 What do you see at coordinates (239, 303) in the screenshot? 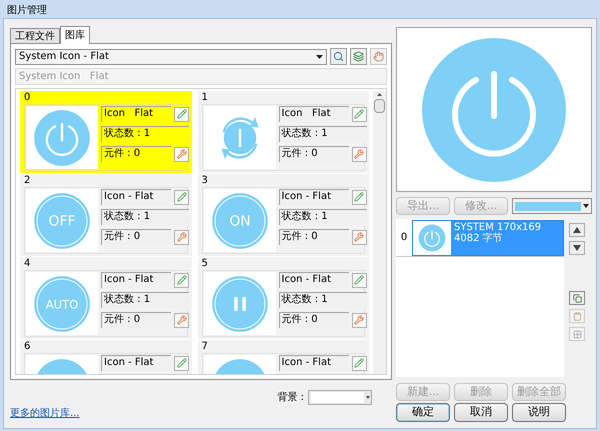
I see `pause-icon` at bounding box center [239, 303].